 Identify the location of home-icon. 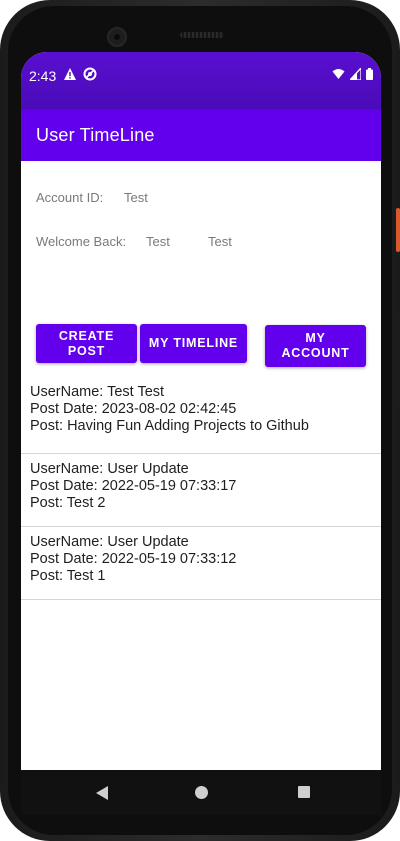
(201, 792).